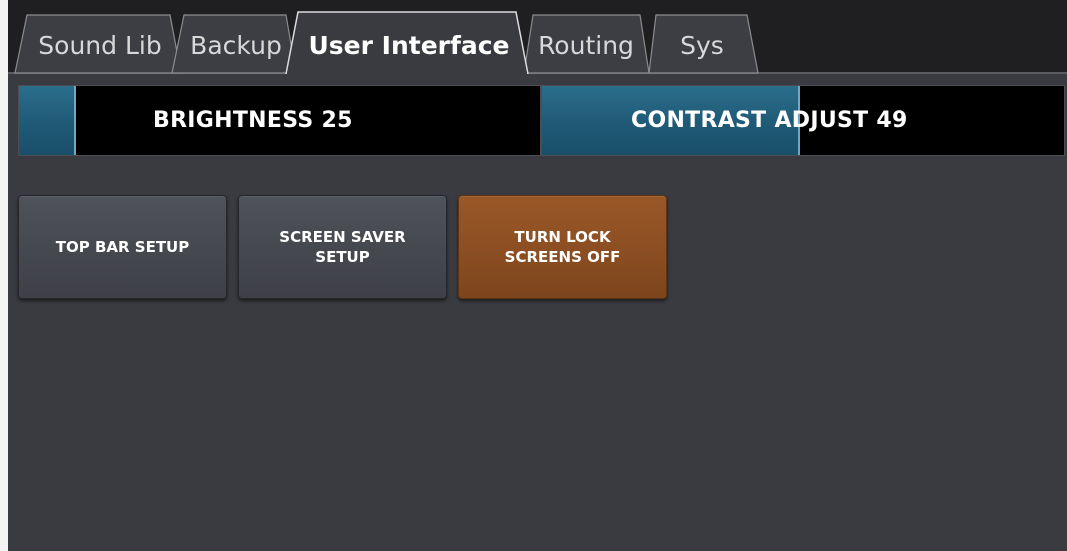 The height and width of the screenshot is (551, 1067). What do you see at coordinates (586, 46) in the screenshot?
I see `tab-routing: Routing` at bounding box center [586, 46].